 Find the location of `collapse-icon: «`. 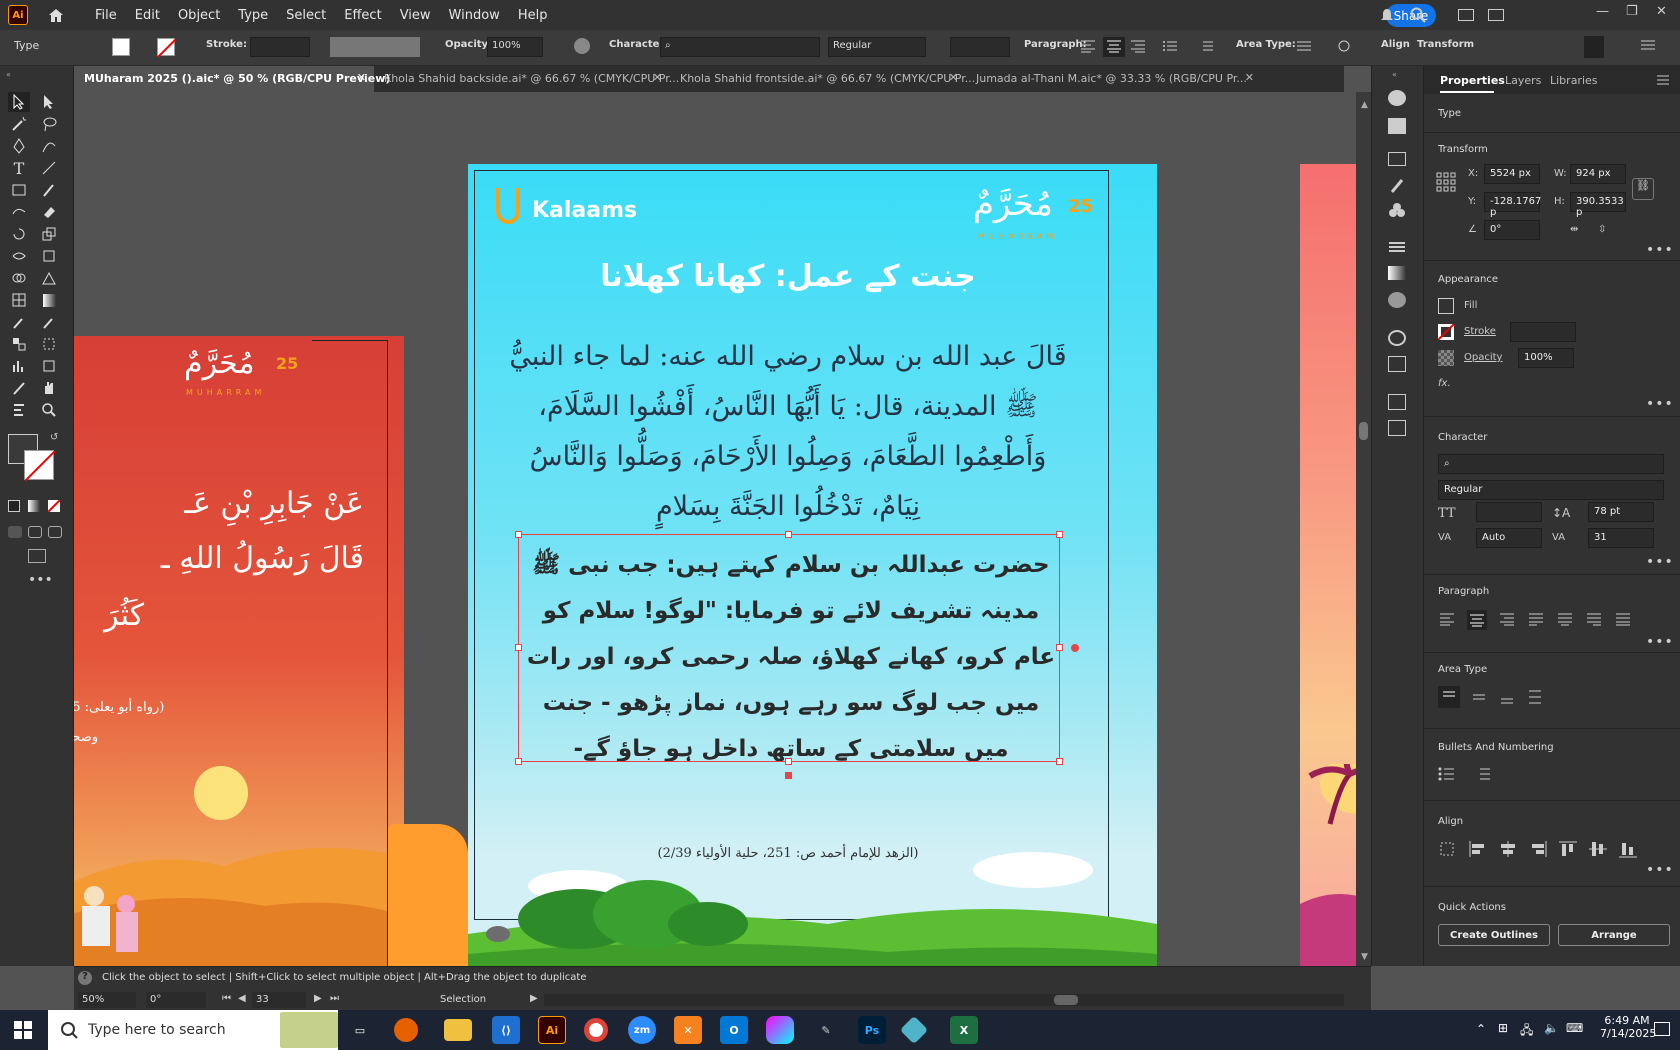

collapse-icon: « is located at coordinates (1394, 74).